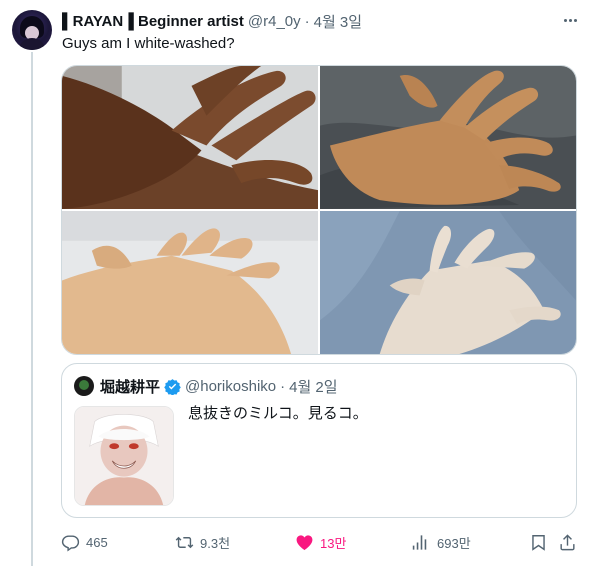  What do you see at coordinates (215, 543) in the screenshot?
I see `retweet-count: 9.3천` at bounding box center [215, 543].